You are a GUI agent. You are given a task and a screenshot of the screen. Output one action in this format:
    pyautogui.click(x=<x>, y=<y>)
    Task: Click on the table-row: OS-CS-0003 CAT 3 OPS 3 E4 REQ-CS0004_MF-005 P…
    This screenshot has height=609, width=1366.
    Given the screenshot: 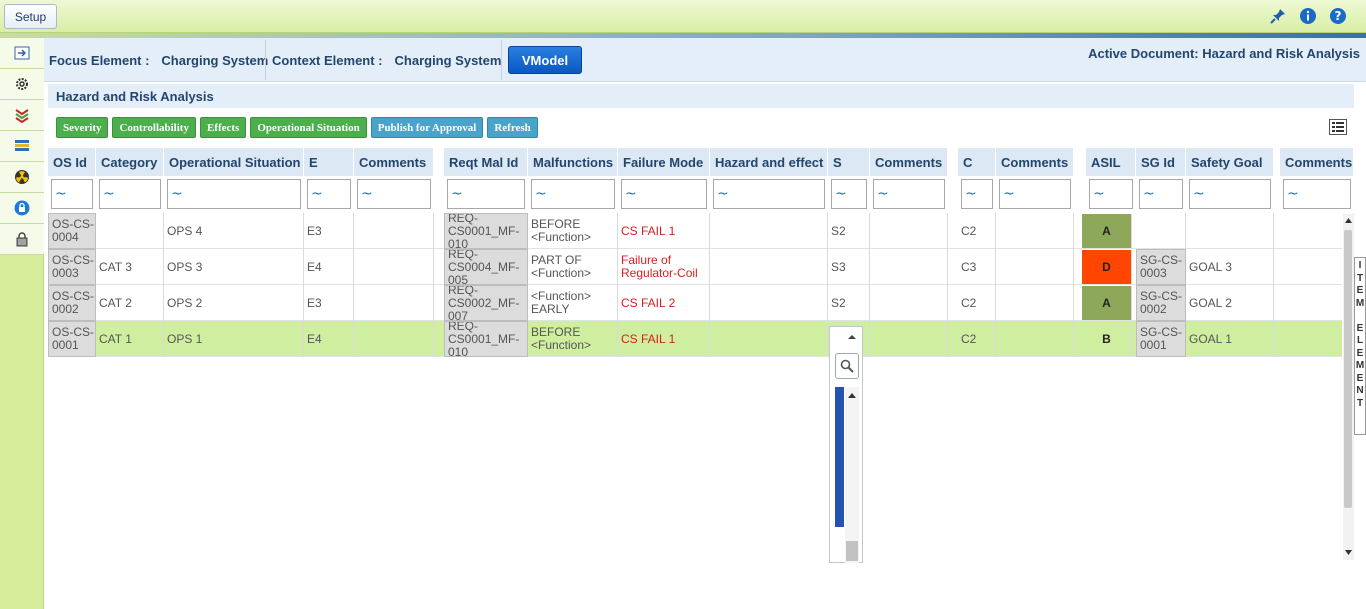 What is the action you would take?
    pyautogui.click(x=701, y=267)
    